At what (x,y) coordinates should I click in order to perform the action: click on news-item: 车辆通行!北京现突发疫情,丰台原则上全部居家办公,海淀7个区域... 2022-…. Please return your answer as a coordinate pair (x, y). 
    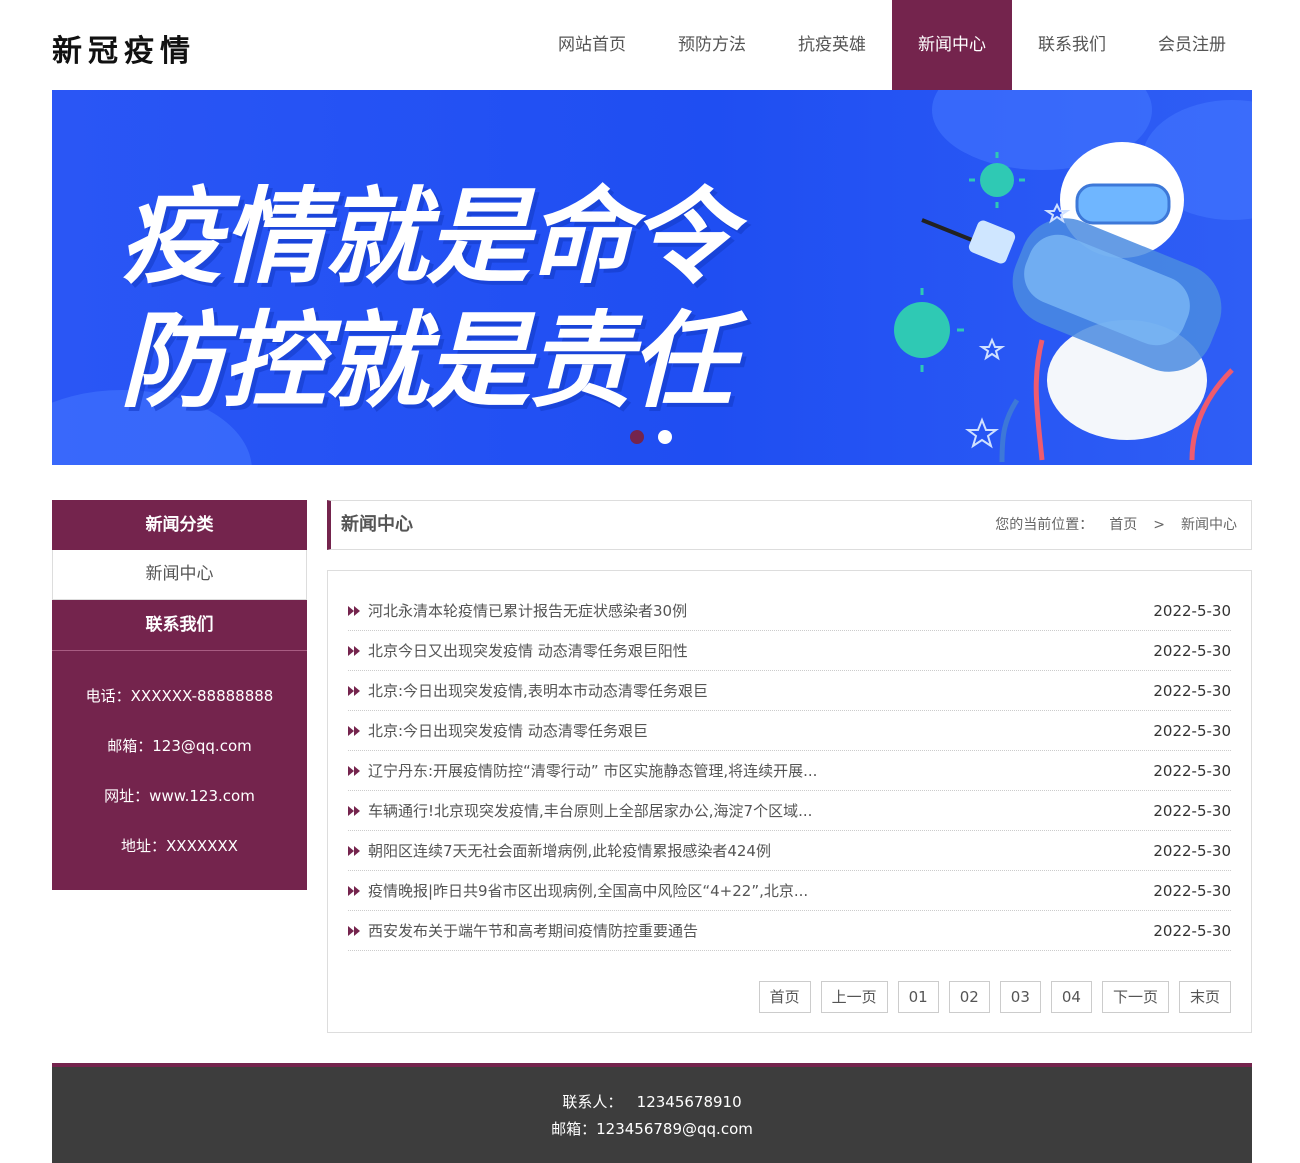
    Looking at the image, I should click on (789, 811).